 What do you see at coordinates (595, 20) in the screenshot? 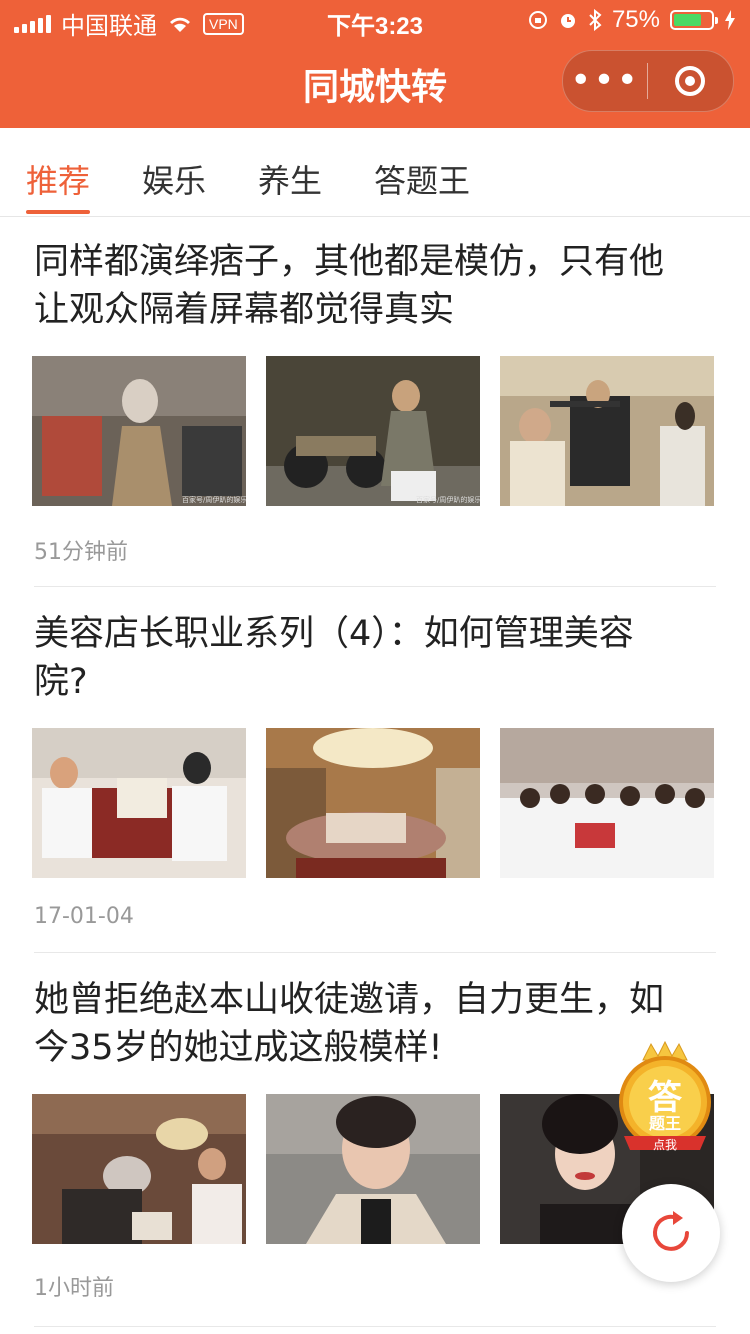
I see `bluetooth-icon` at bounding box center [595, 20].